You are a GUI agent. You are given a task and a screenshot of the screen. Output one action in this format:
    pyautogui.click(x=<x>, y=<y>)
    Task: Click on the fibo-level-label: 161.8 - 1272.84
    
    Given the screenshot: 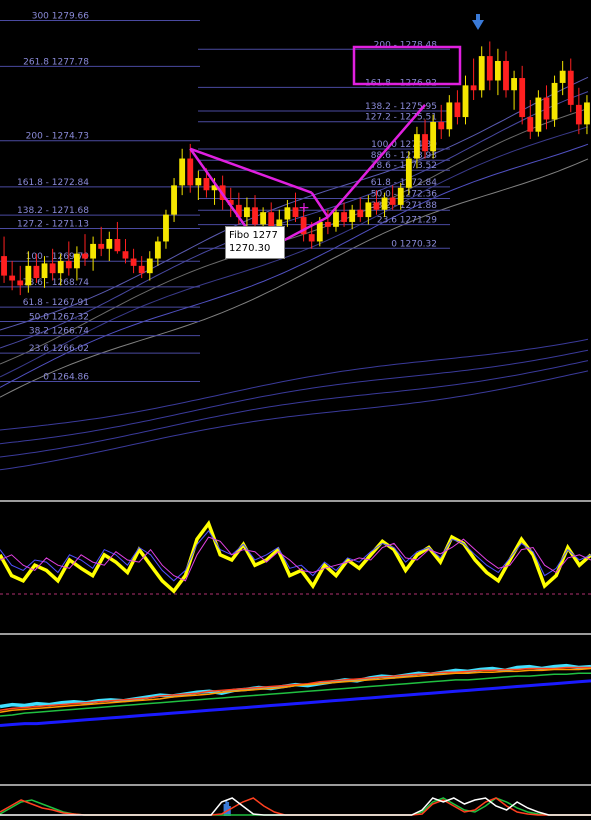 What is the action you would take?
    pyautogui.click(x=53, y=183)
    